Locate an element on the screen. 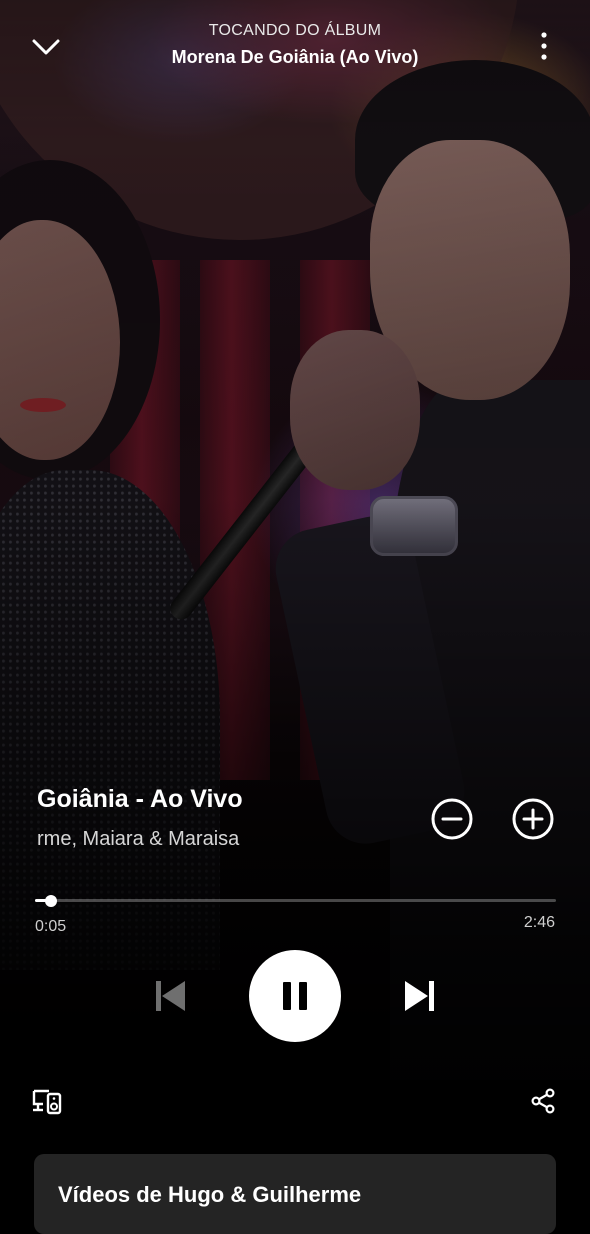 This screenshot has width=590, height=1234. next-track-button is located at coordinates (420, 996).